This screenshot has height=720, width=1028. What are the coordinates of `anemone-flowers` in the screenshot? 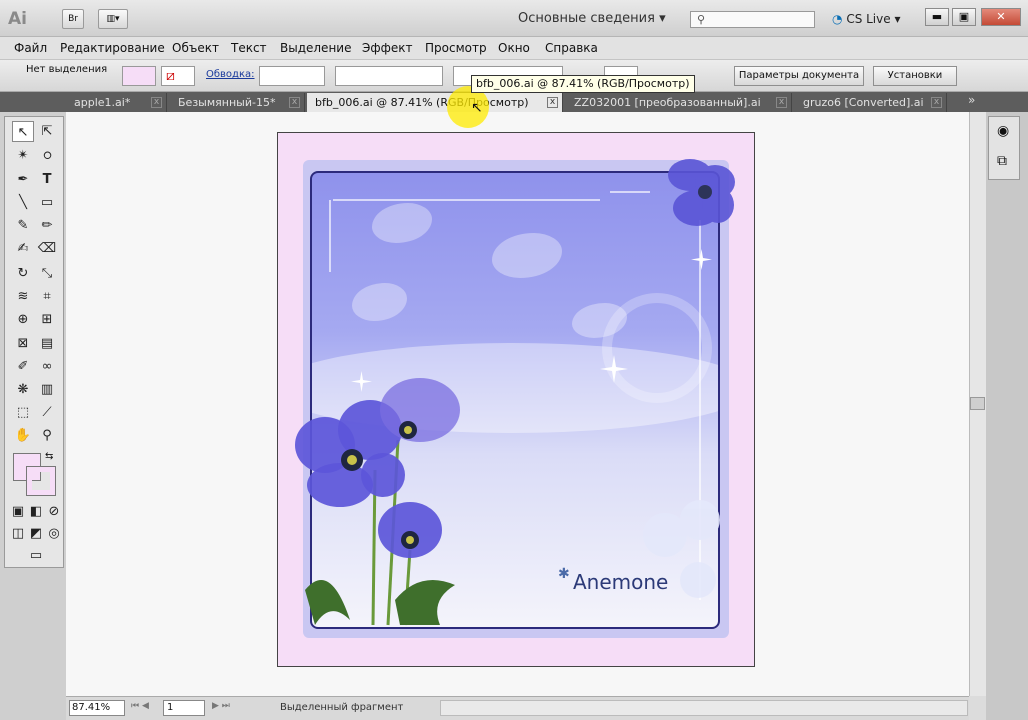 It's located at (377, 502).